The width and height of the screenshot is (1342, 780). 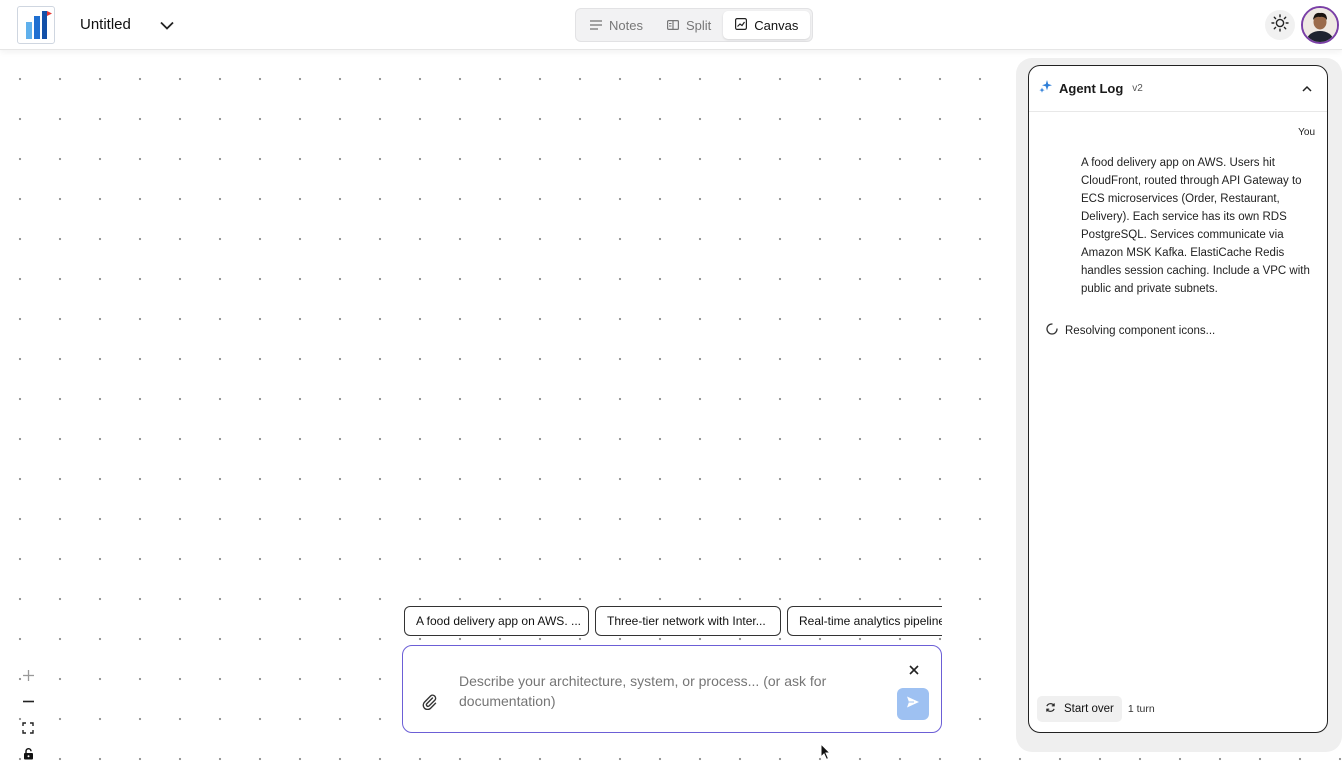 What do you see at coordinates (596, 25) in the screenshot?
I see `notes-icon` at bounding box center [596, 25].